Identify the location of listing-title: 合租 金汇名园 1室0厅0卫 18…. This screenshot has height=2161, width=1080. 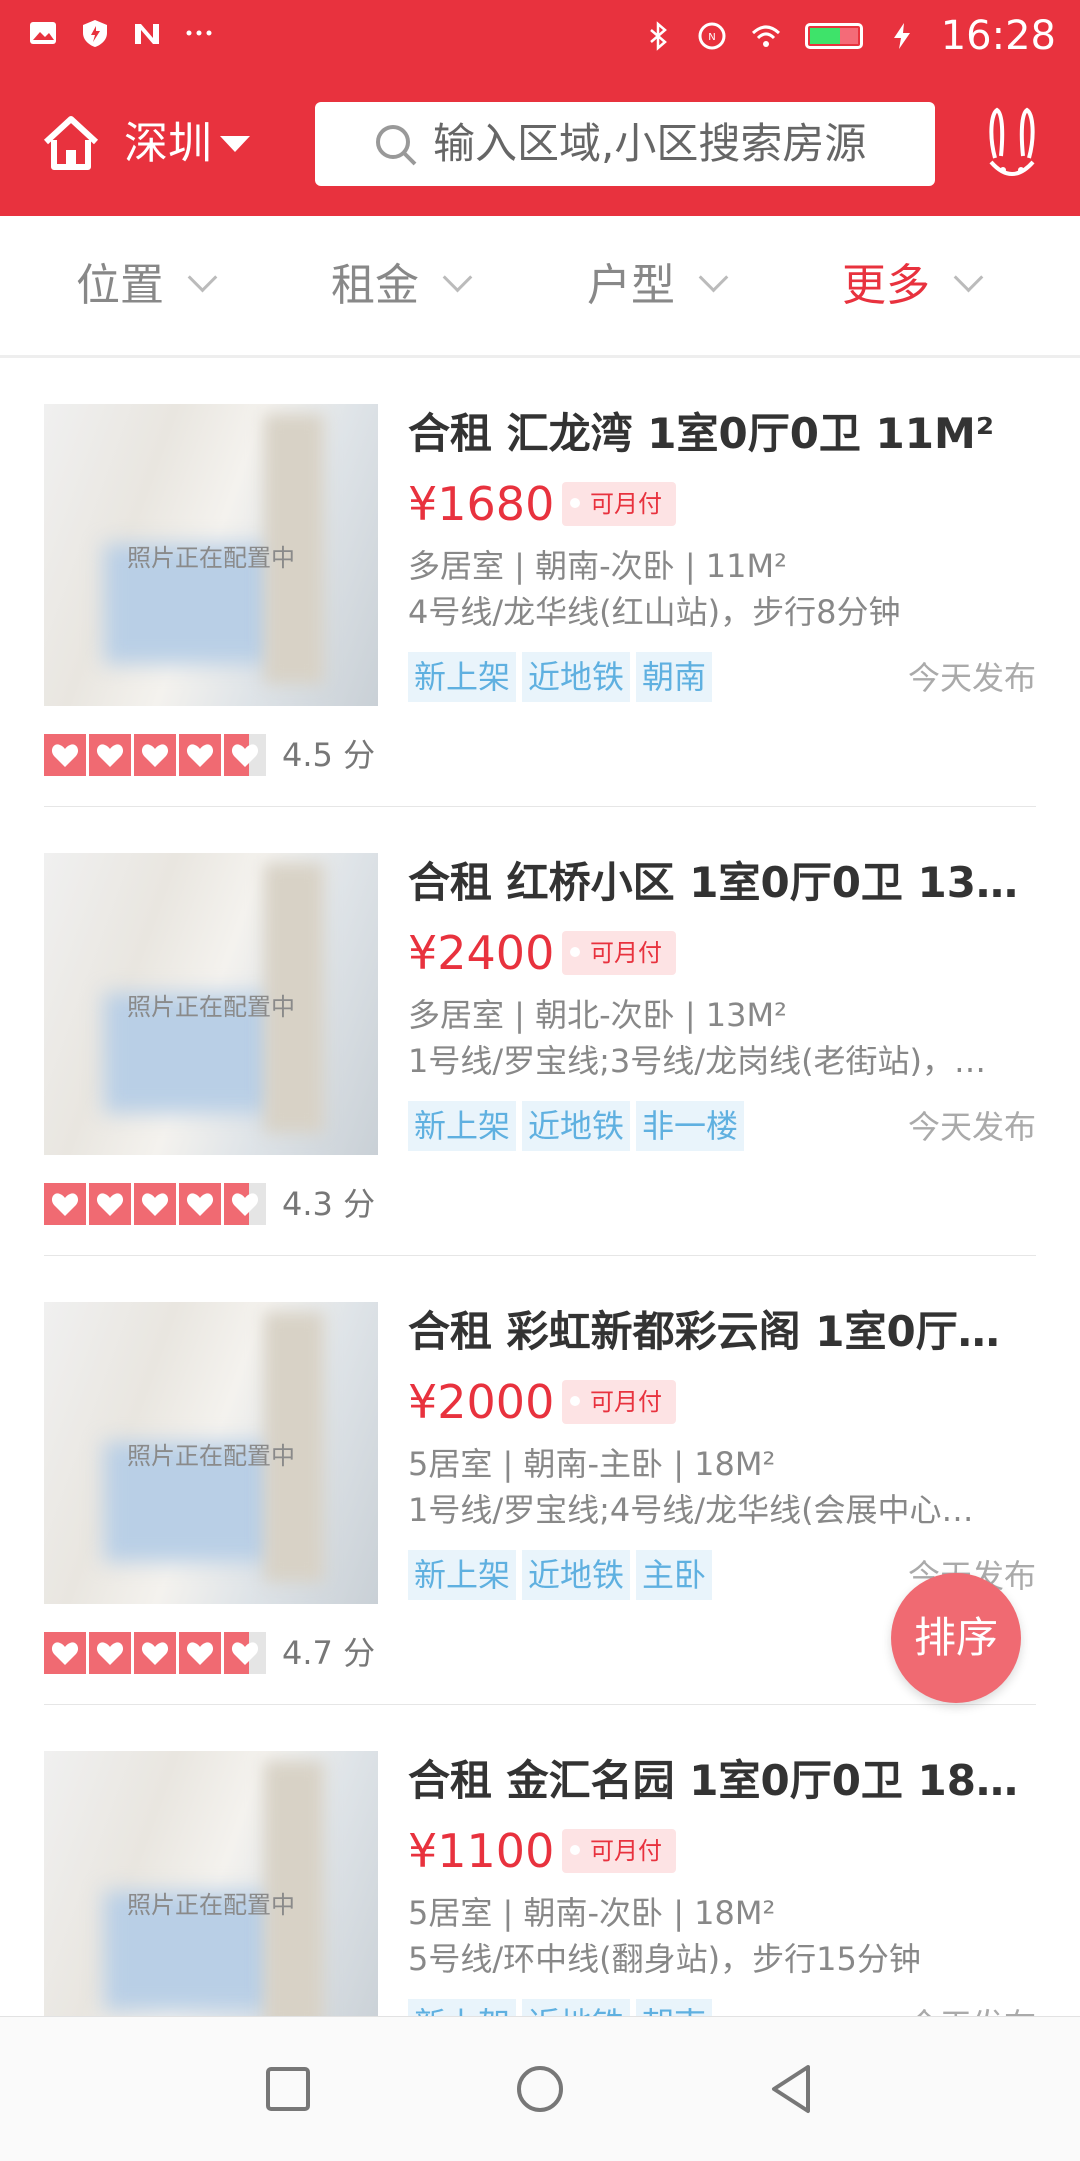
(718, 1781).